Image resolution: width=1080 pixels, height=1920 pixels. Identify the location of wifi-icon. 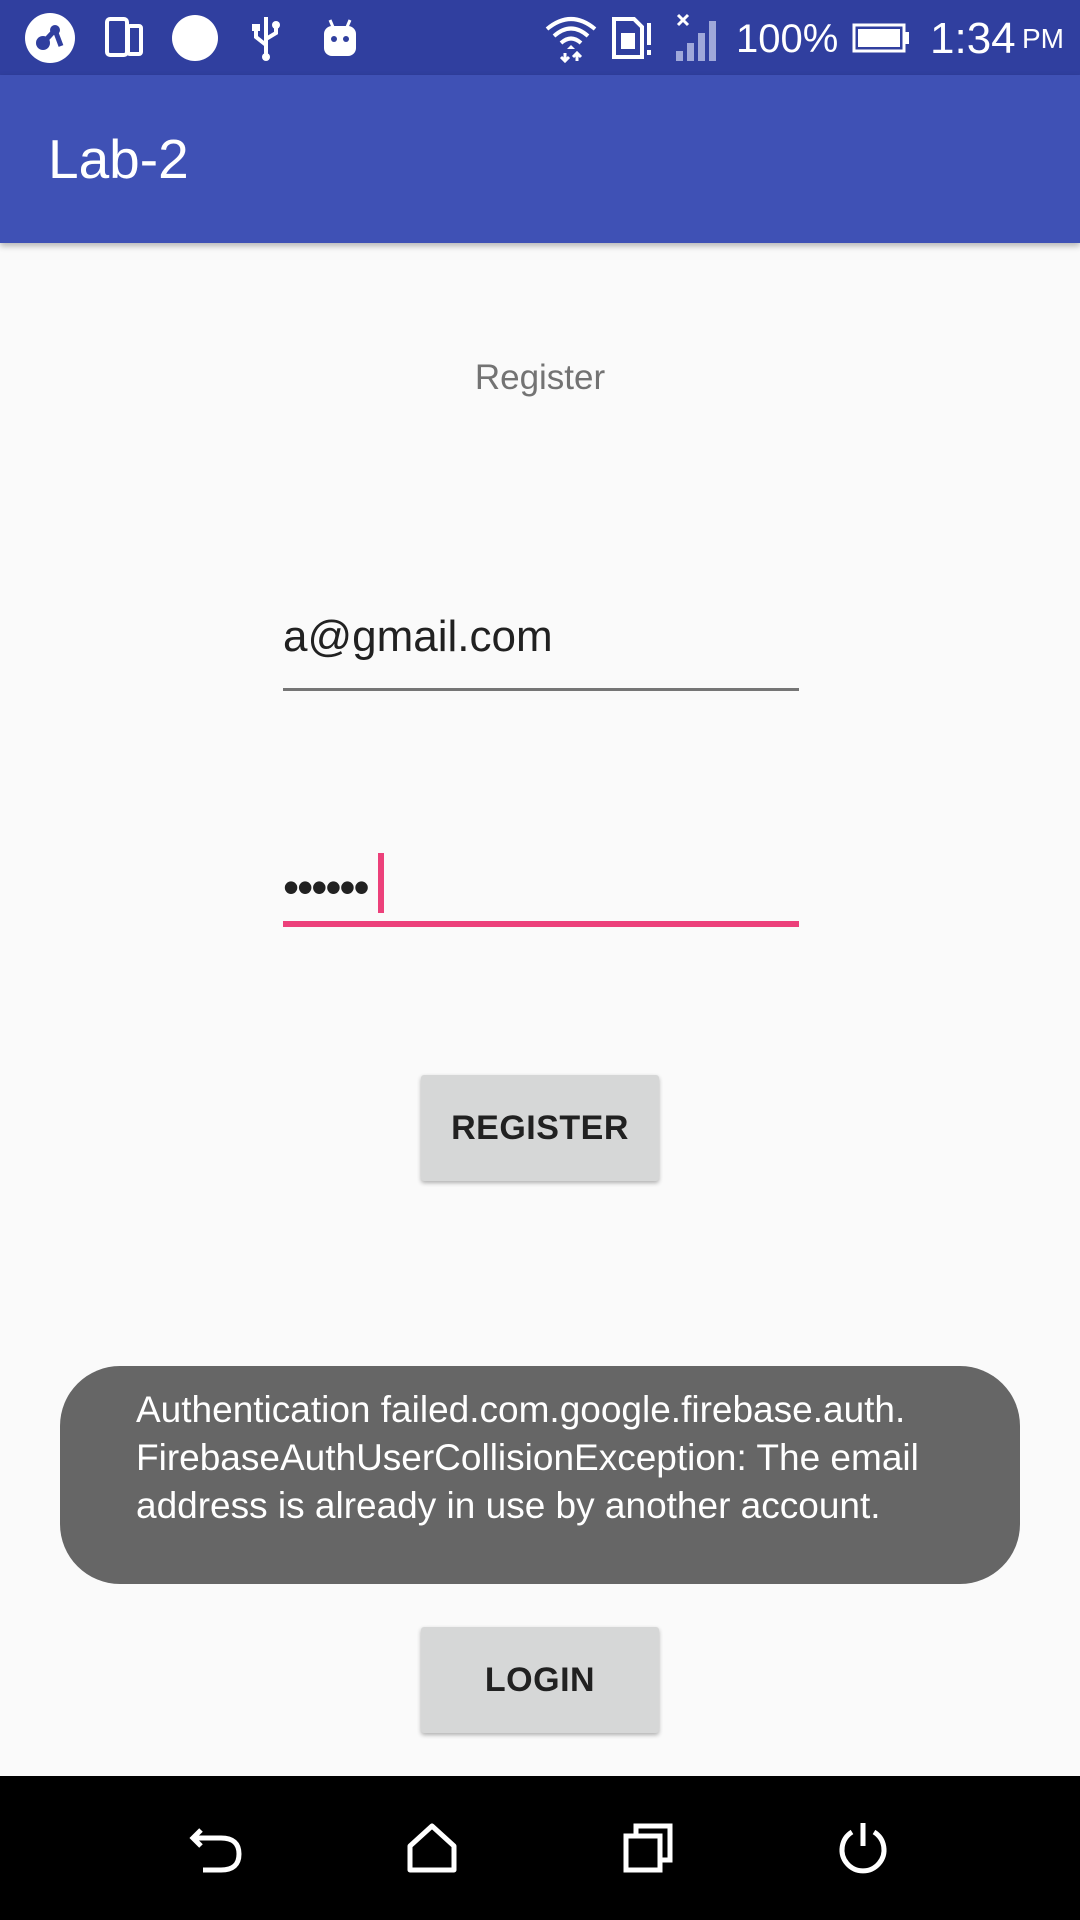
(571, 37).